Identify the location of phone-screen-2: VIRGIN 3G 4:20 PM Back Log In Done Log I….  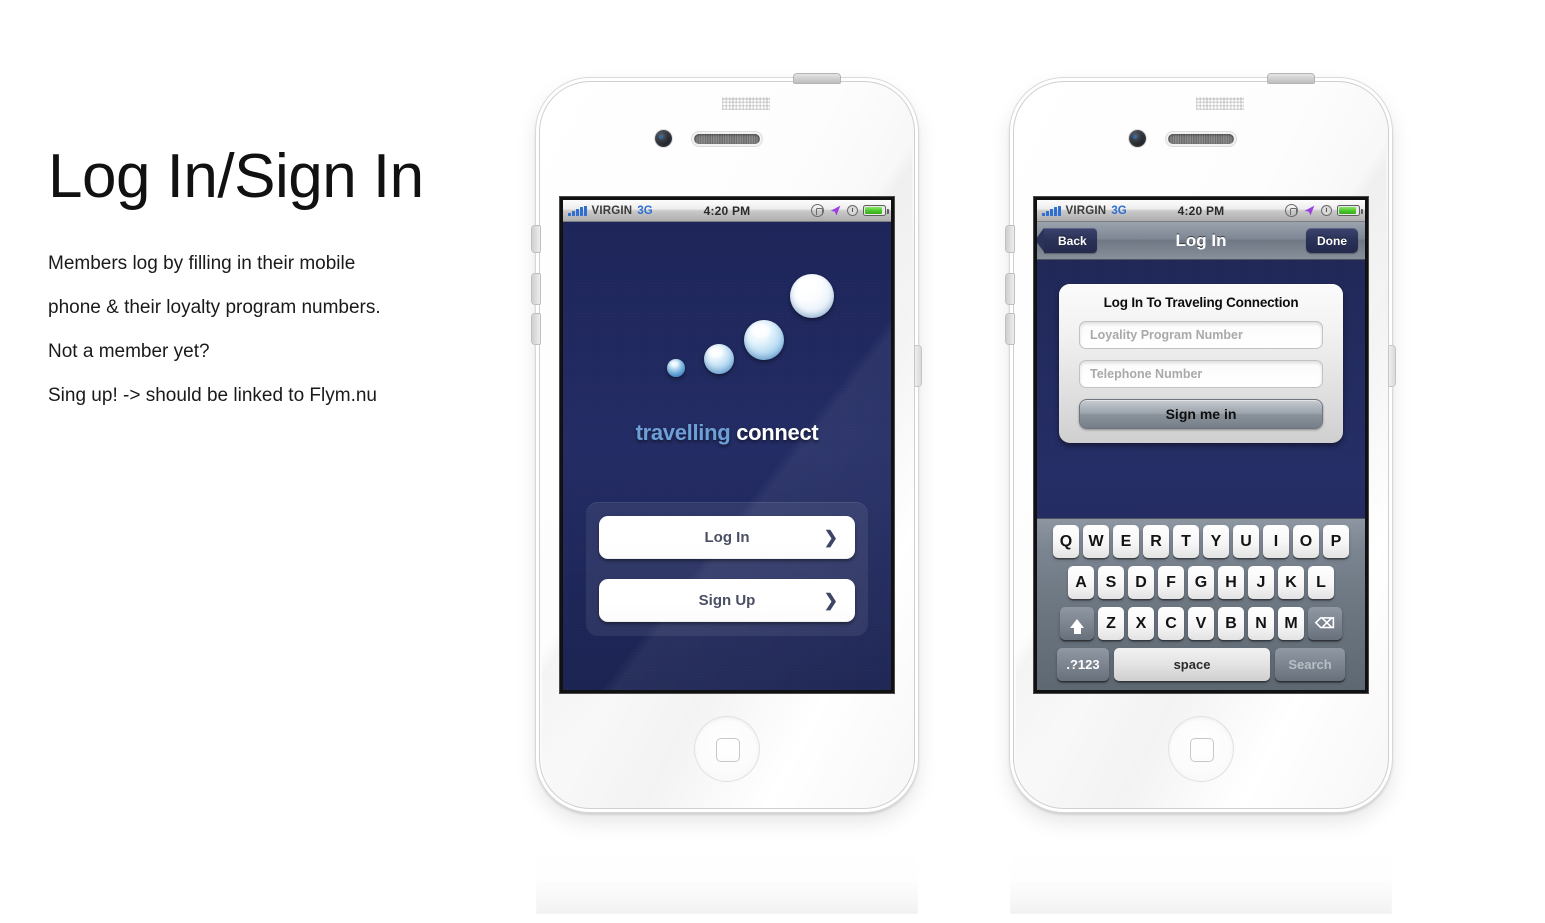
(1201, 445).